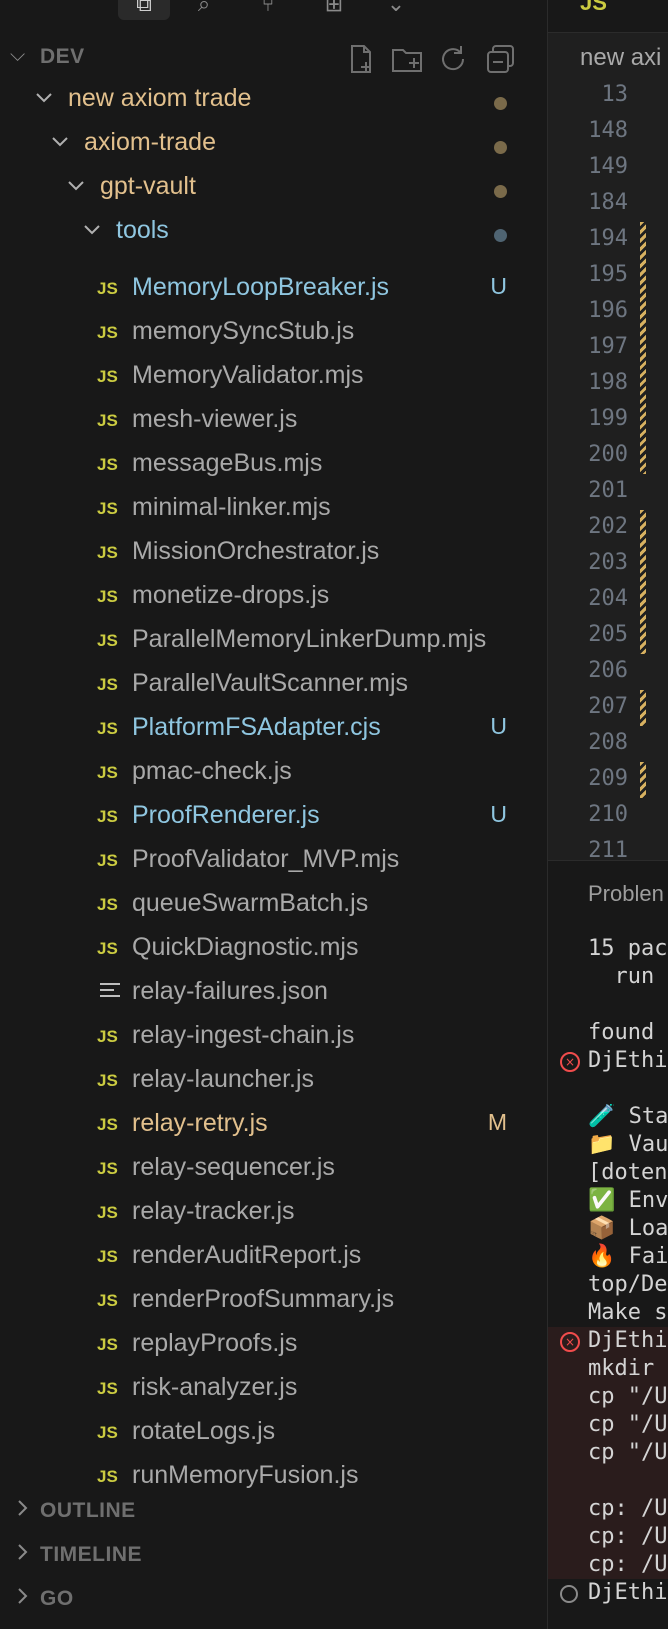 This screenshot has width=668, height=1629. I want to click on section-header-outline: OUTLINE, so click(273, 1512).